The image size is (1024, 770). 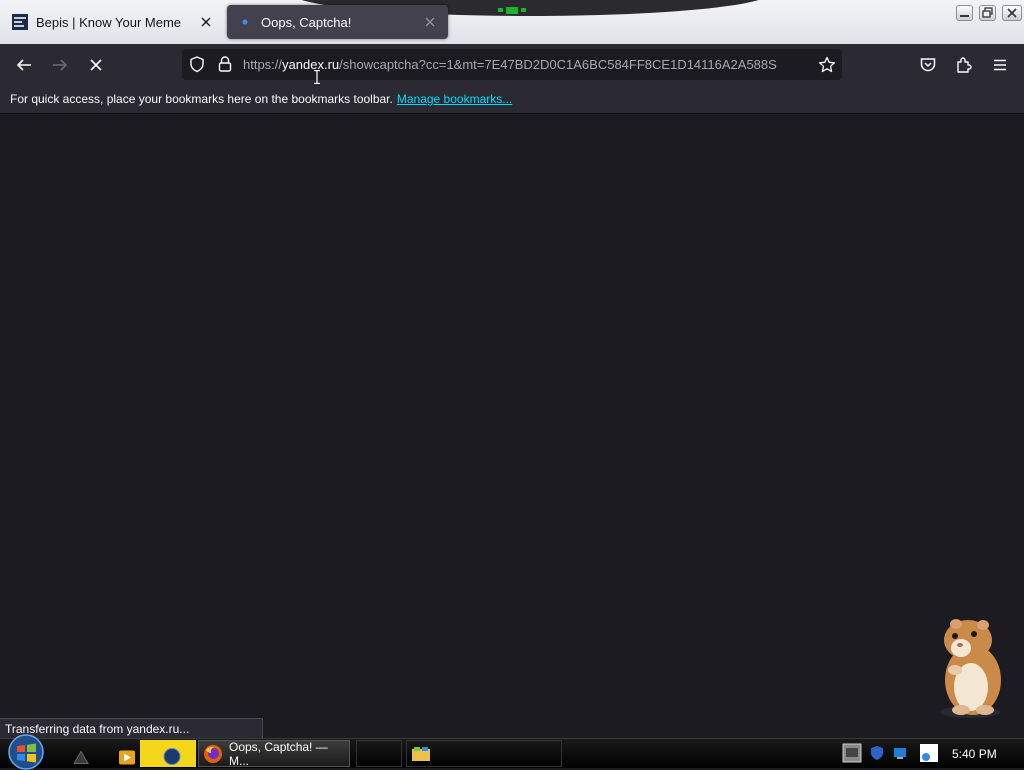 I want to click on meme-favicon, so click(x=20, y=22).